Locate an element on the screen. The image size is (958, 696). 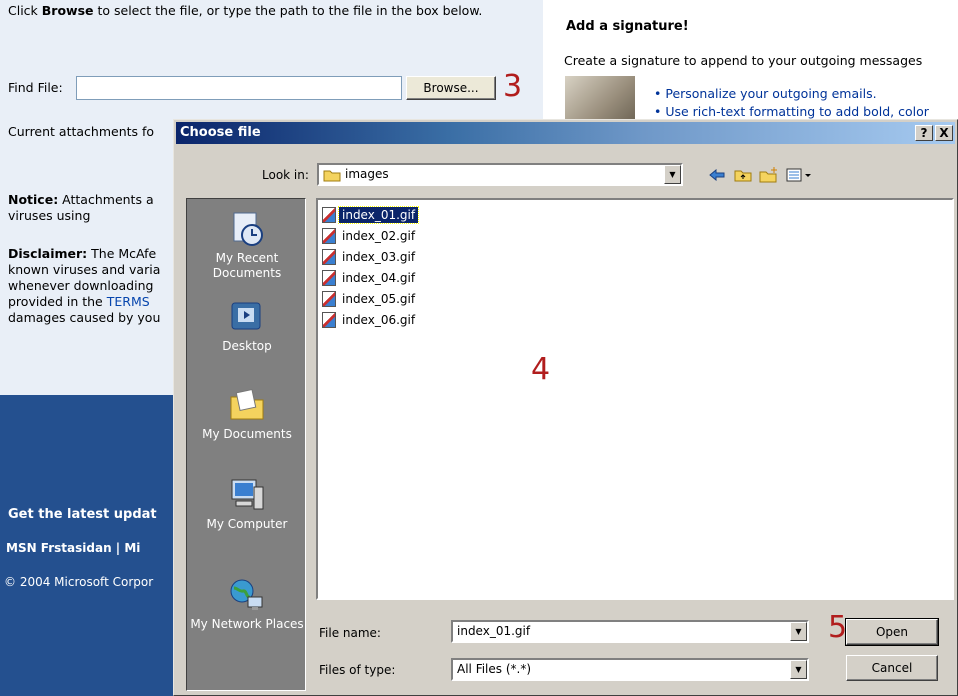
file-item: index_04.gif is located at coordinates (370, 278).